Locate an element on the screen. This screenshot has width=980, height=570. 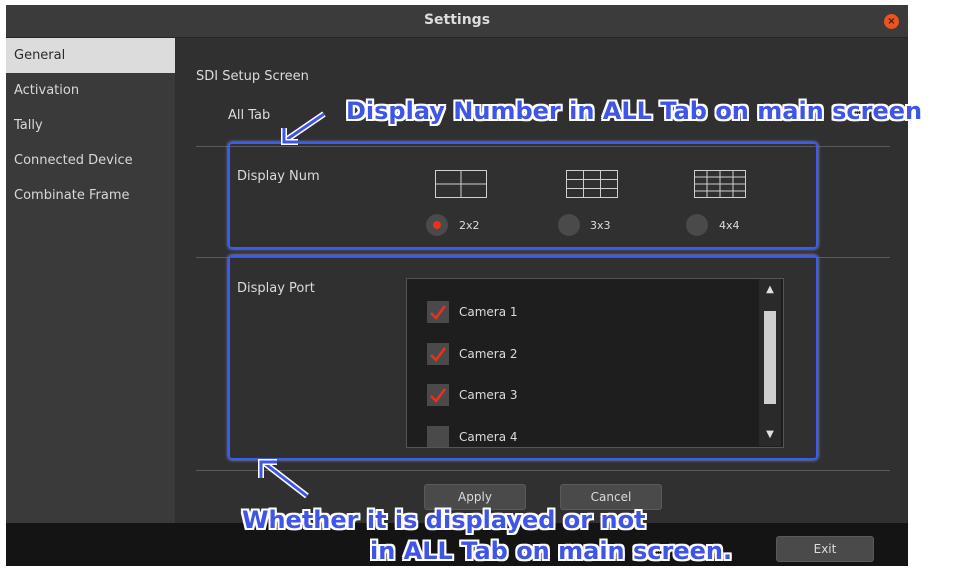
tab-all: All Tab is located at coordinates (249, 115).